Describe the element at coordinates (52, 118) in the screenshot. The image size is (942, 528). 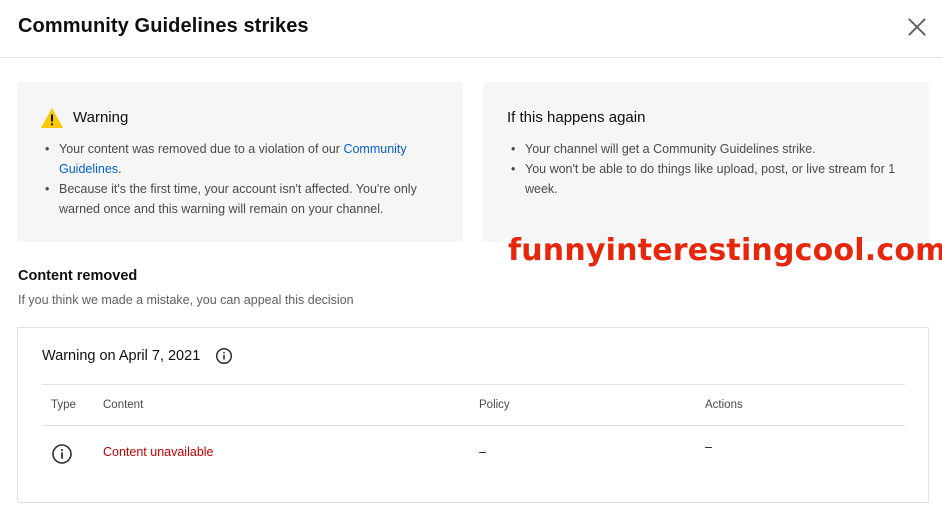
I see `warning-triangle-icon` at that location.